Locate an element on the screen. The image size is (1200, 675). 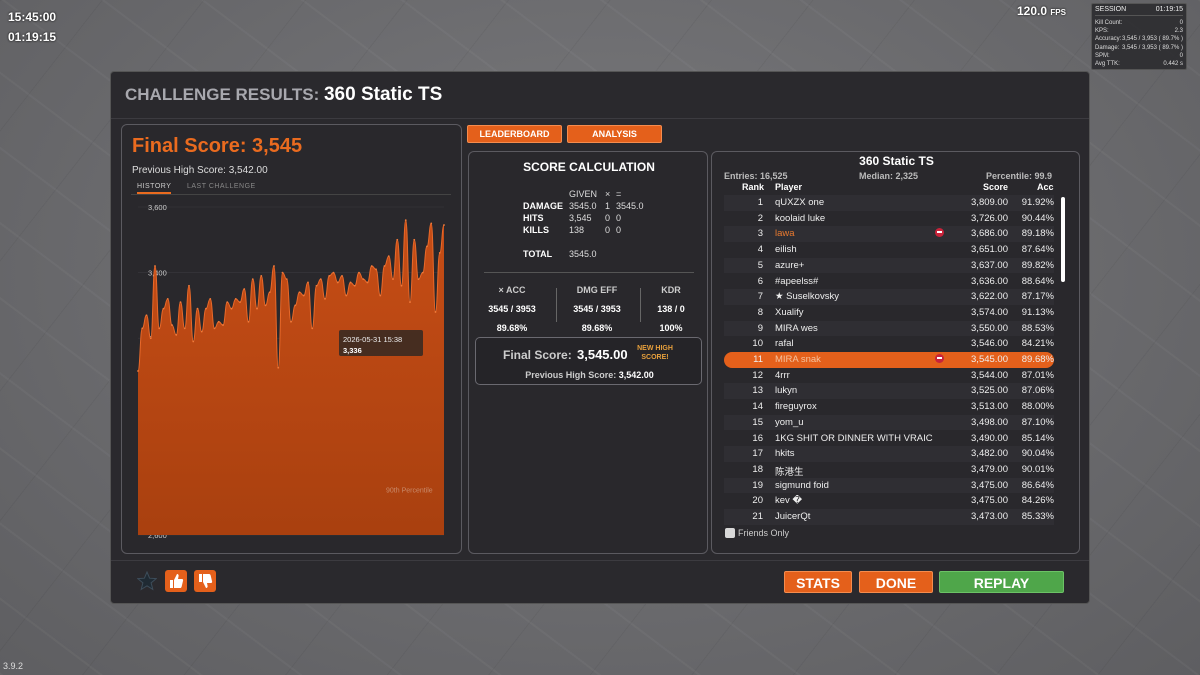
tab-analysis: ANALYSIS is located at coordinates (614, 134).